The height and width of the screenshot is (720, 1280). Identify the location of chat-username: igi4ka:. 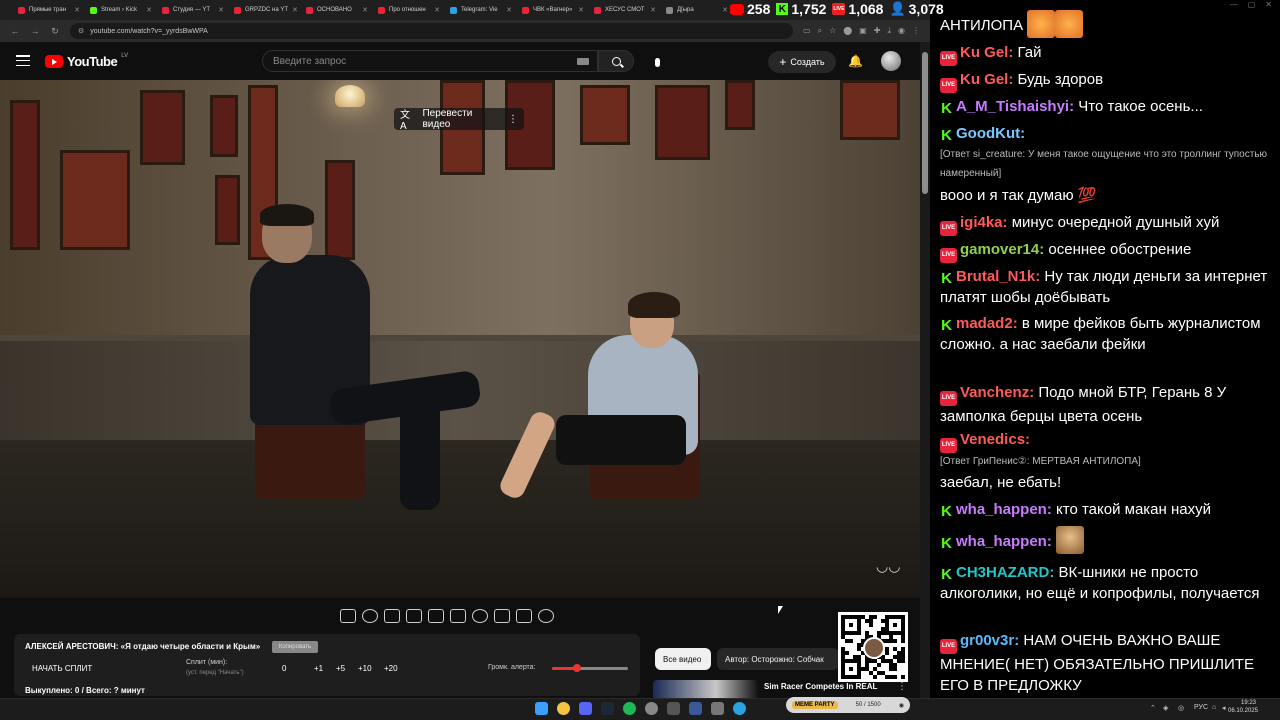
(984, 222).